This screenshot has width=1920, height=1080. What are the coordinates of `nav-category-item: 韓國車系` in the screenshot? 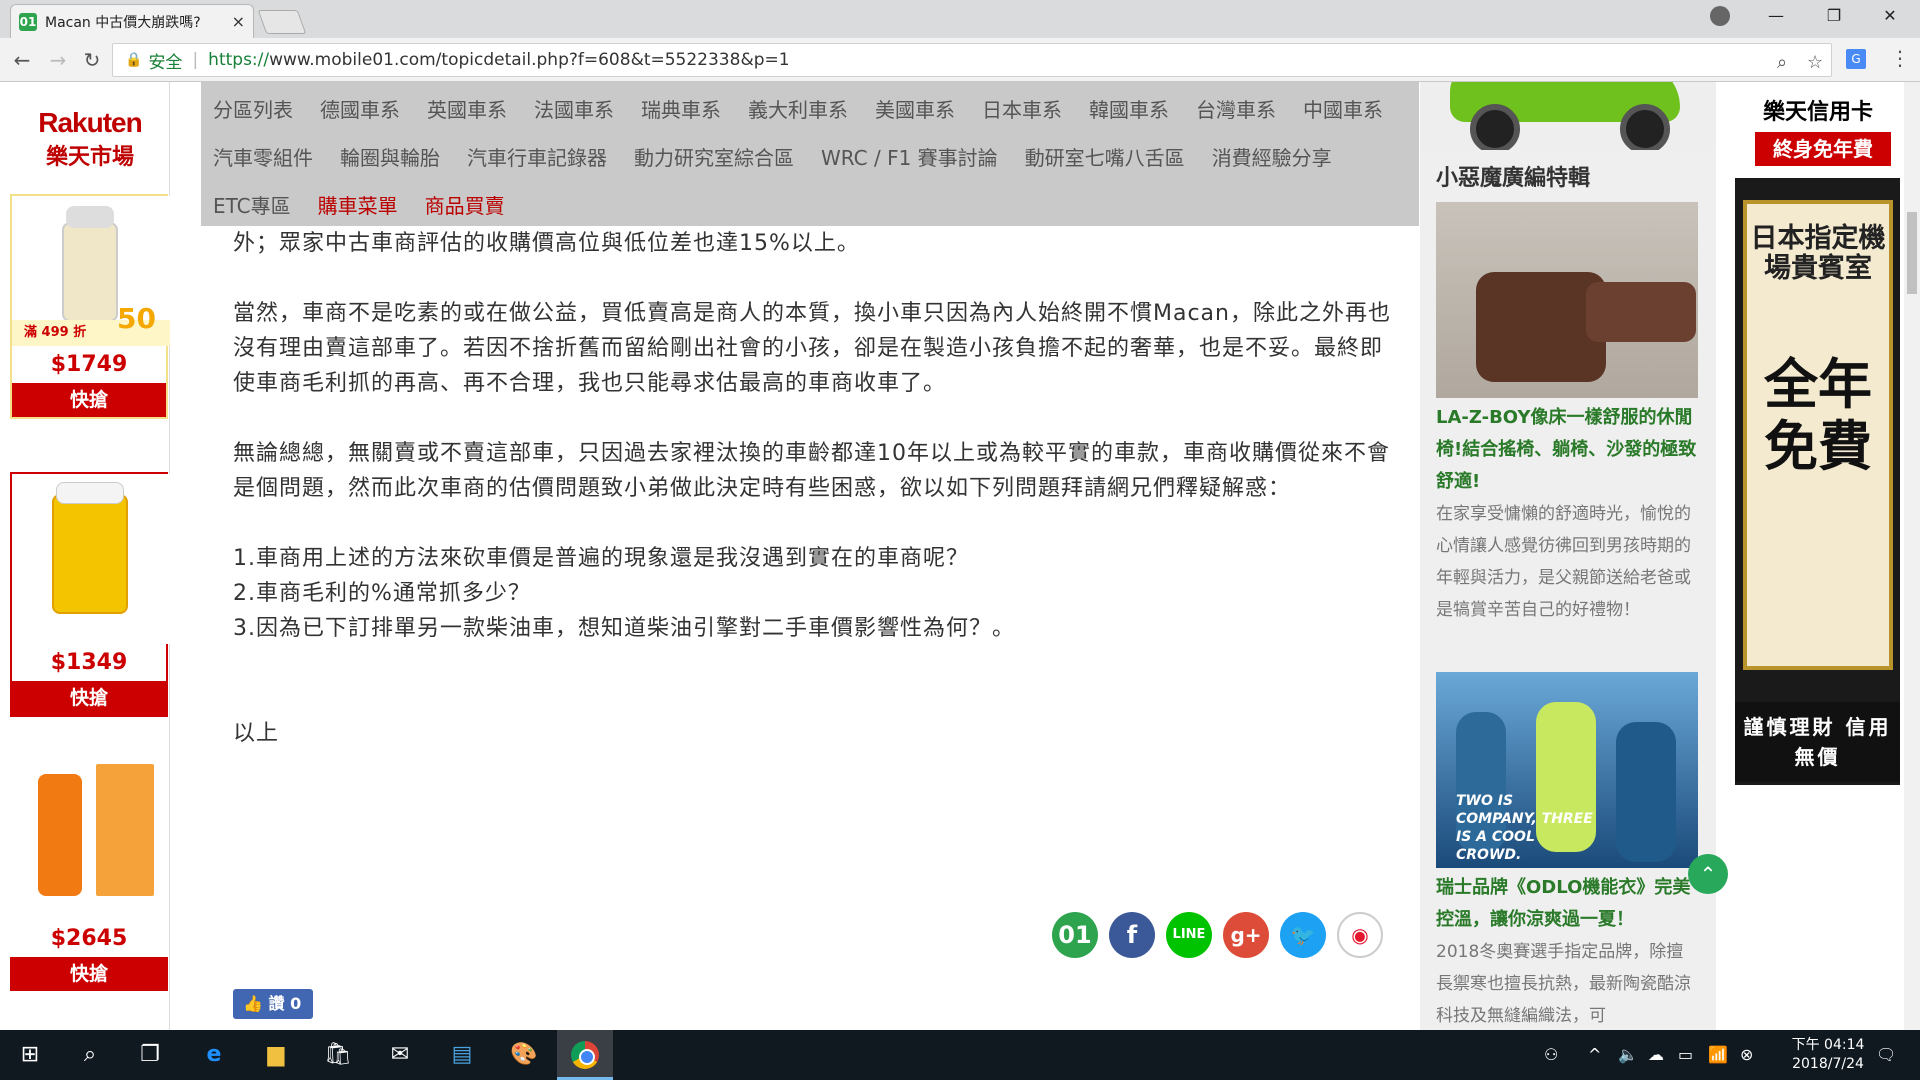 It's located at (1129, 108).